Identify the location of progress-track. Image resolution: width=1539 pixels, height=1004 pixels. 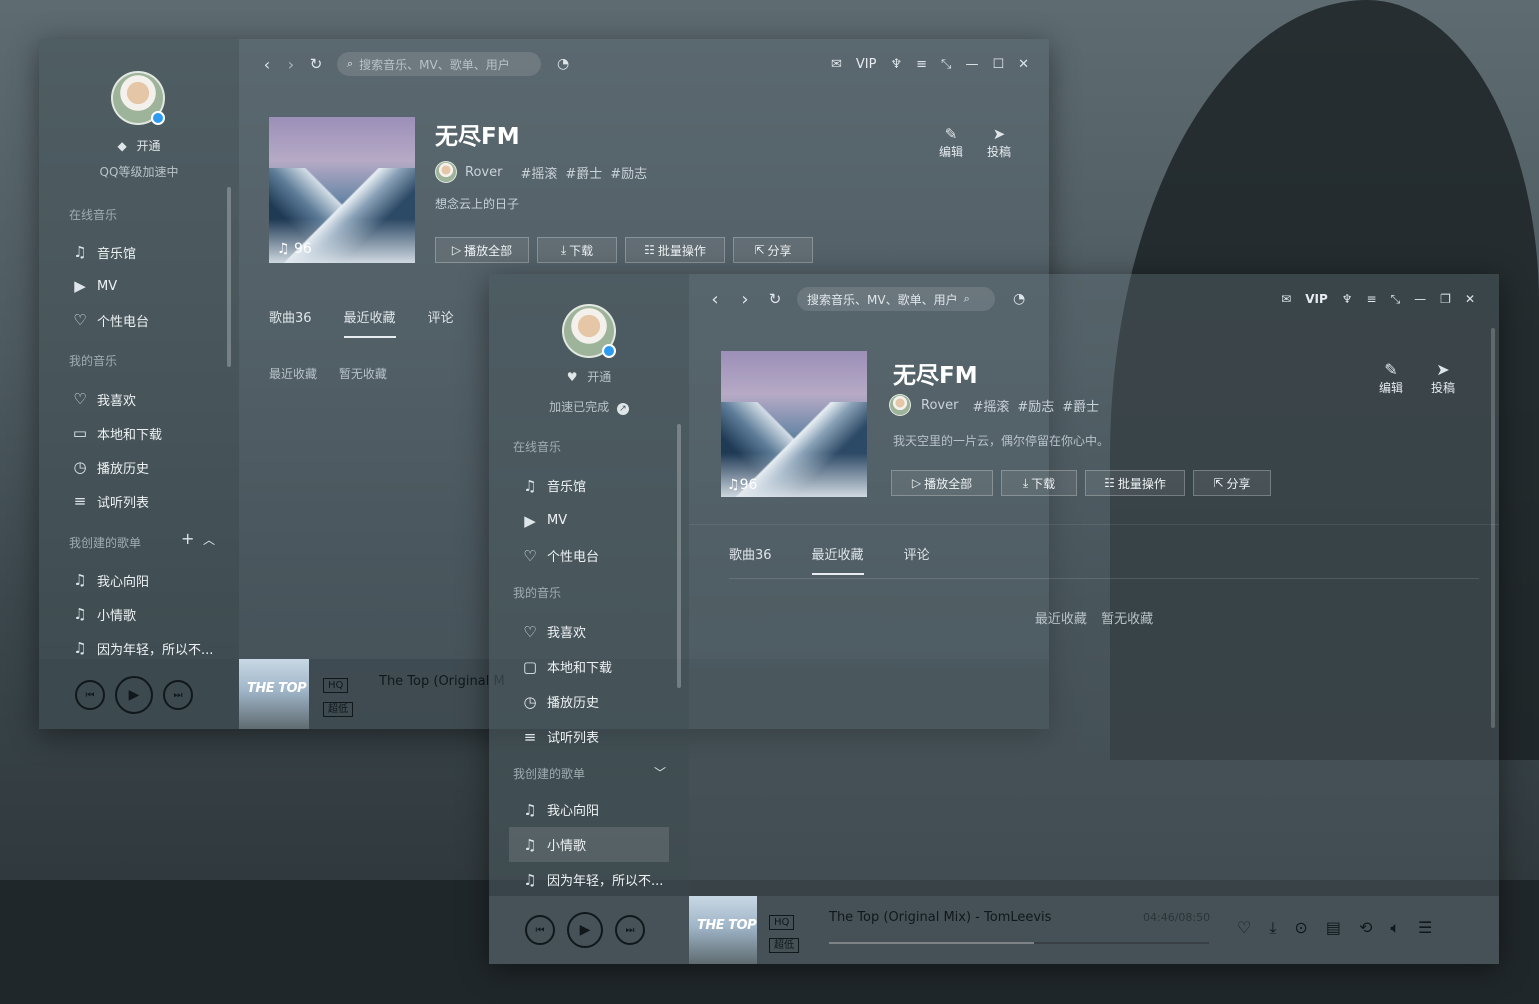
(1019, 943).